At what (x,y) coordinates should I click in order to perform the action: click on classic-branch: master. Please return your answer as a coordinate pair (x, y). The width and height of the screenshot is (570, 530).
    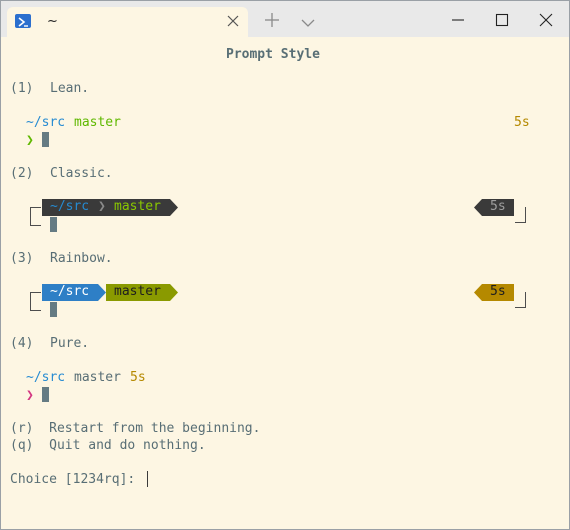
    Looking at the image, I should click on (137, 206).